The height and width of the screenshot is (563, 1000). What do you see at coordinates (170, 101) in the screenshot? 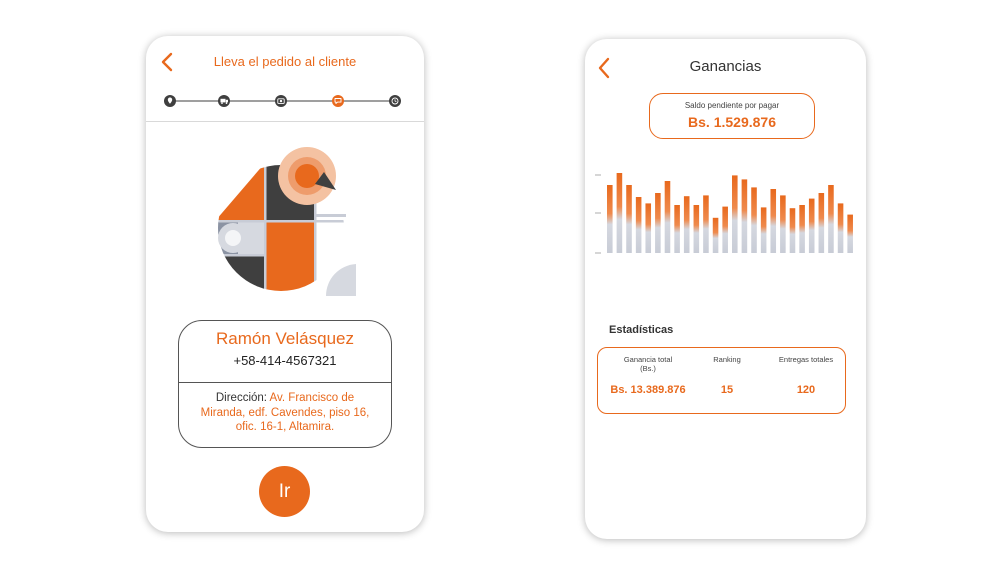
I see `map-pin-icon` at bounding box center [170, 101].